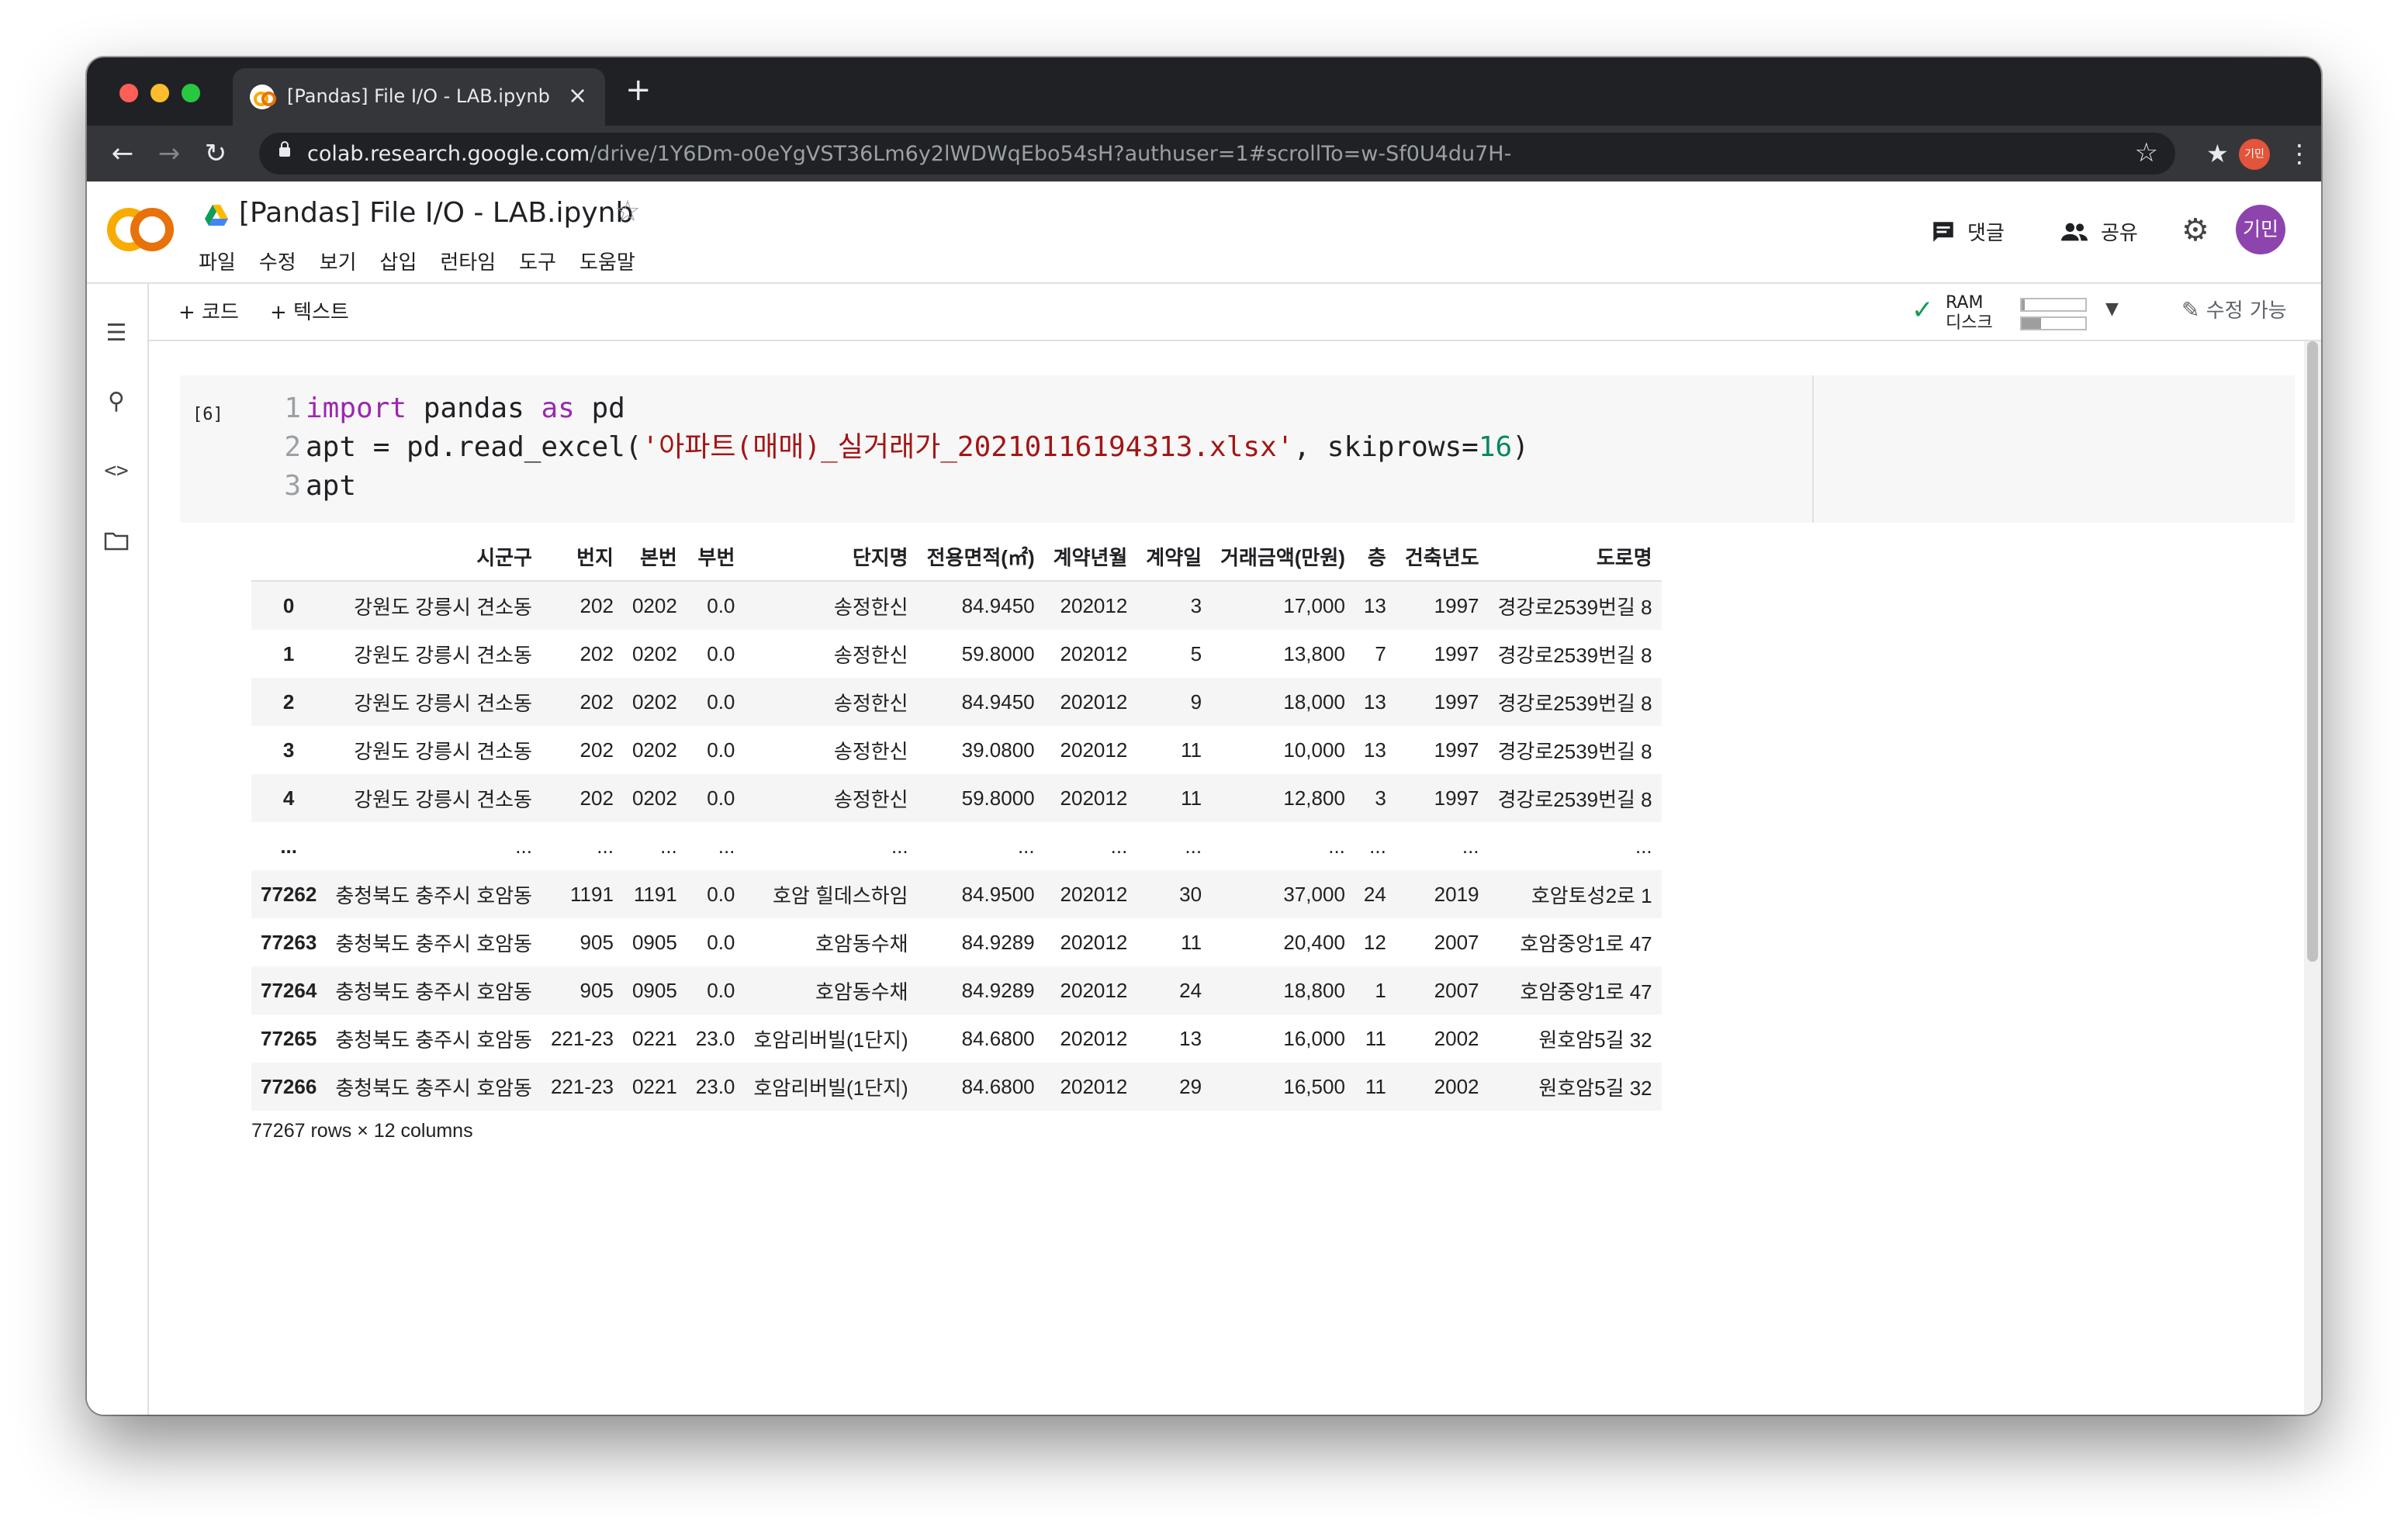 Image resolution: width=2408 pixels, height=1531 pixels. Describe the element at coordinates (116, 546) in the screenshot. I see `folder-icon` at that location.